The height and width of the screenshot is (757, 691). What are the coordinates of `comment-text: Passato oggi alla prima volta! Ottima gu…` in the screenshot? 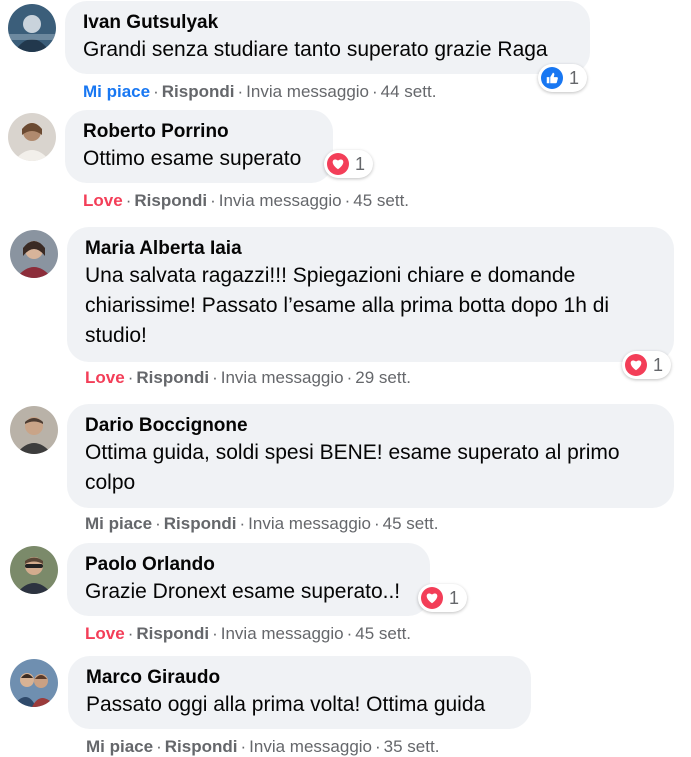 It's located at (286, 704).